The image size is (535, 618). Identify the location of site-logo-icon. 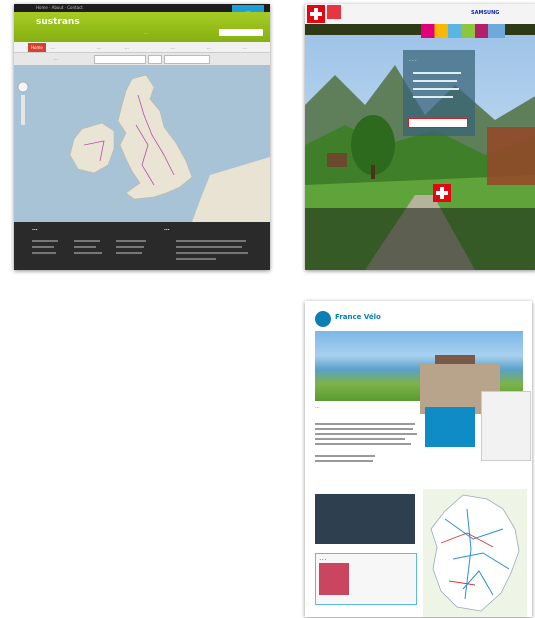
(323, 319).